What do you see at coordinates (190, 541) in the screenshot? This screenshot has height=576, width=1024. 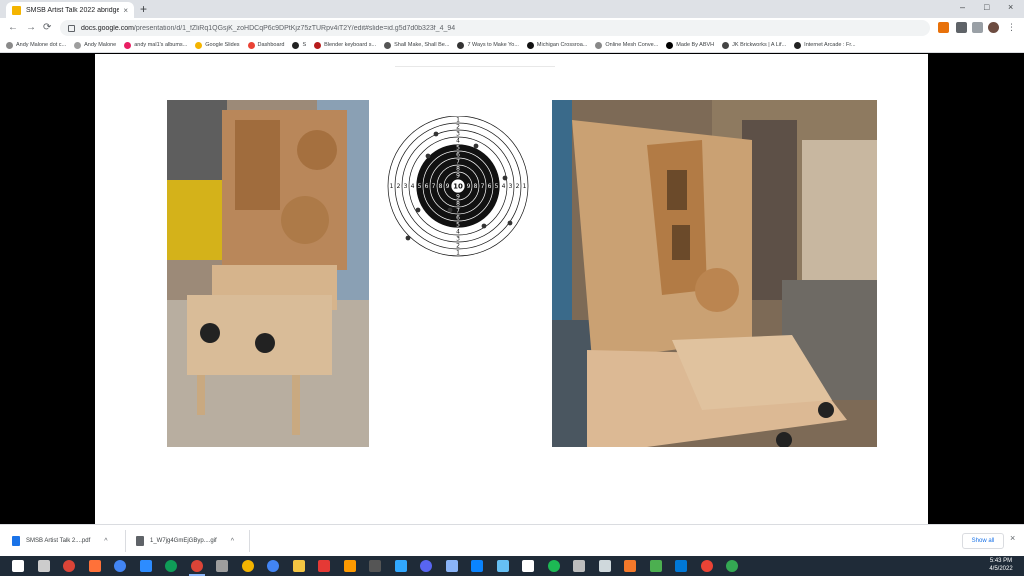 I see `download-item-gif: 1_W7jg4GmEjGByp....gif ^` at bounding box center [190, 541].